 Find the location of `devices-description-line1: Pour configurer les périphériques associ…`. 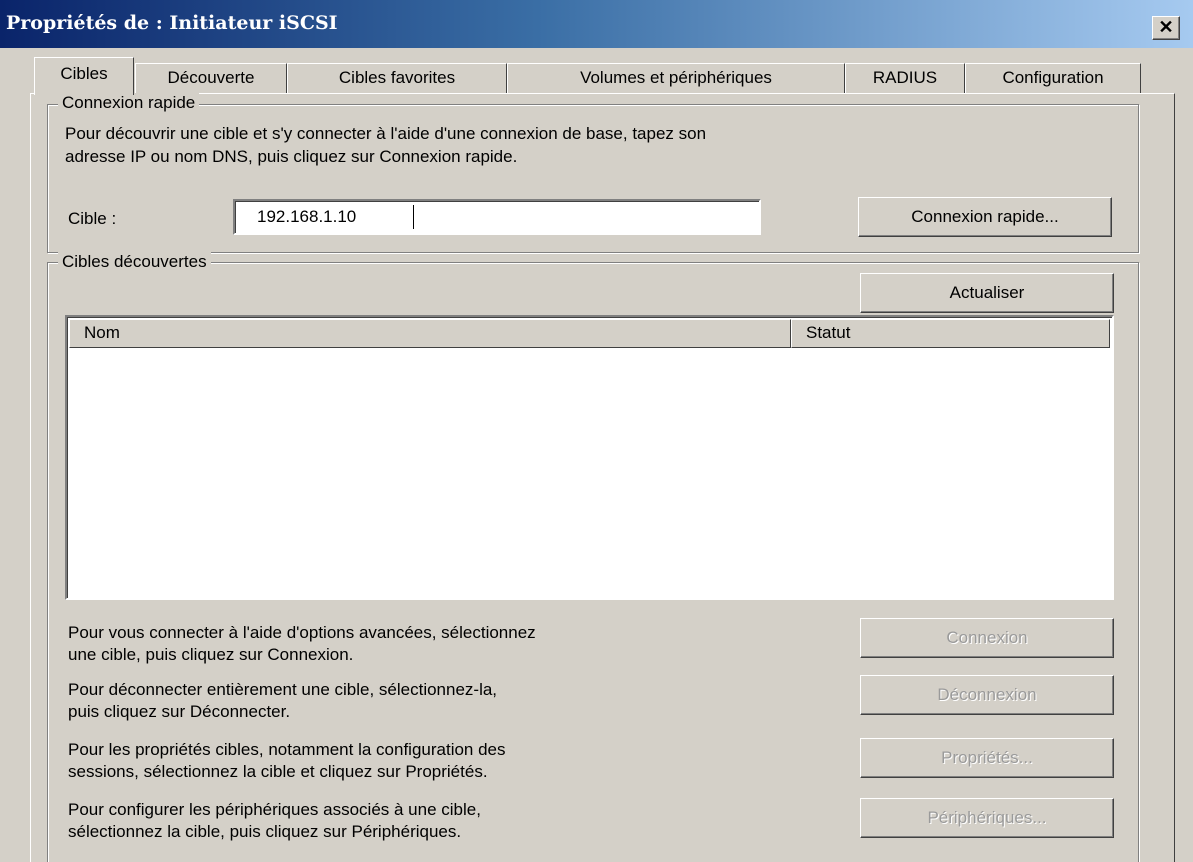

devices-description-line1: Pour configurer les périphériques associ… is located at coordinates (274, 809).